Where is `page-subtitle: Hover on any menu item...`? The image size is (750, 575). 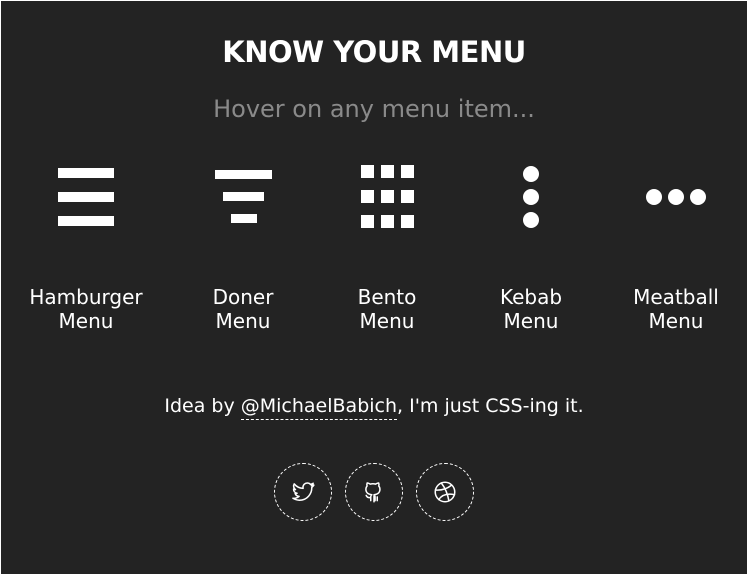
page-subtitle: Hover on any menu item... is located at coordinates (374, 109).